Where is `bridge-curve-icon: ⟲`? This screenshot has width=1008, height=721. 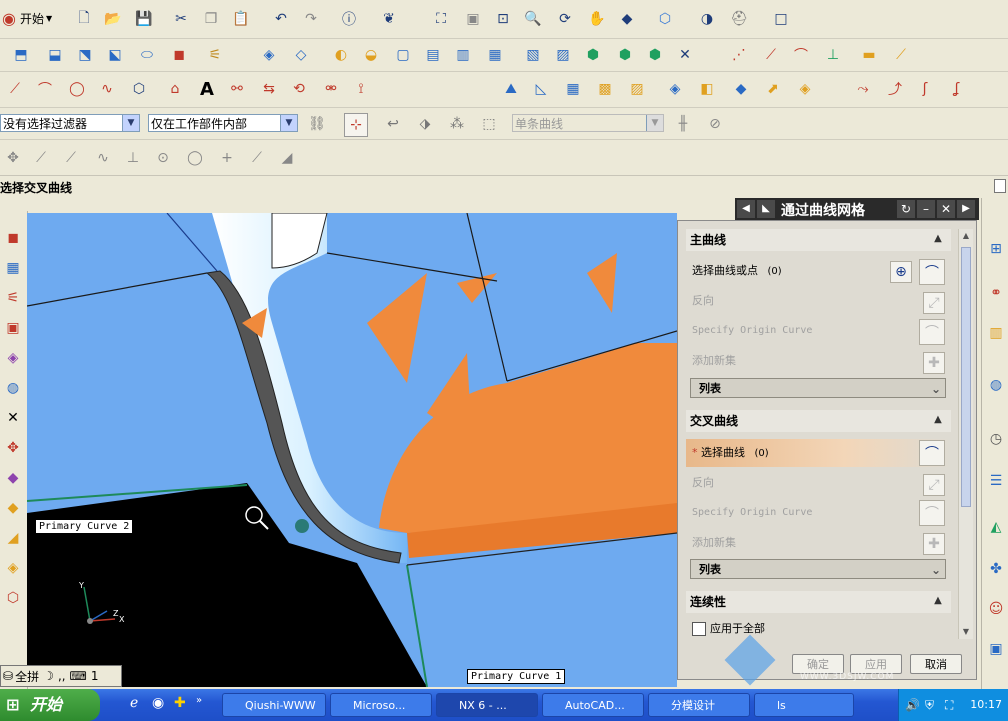 bridge-curve-icon: ⟲ is located at coordinates (299, 89).